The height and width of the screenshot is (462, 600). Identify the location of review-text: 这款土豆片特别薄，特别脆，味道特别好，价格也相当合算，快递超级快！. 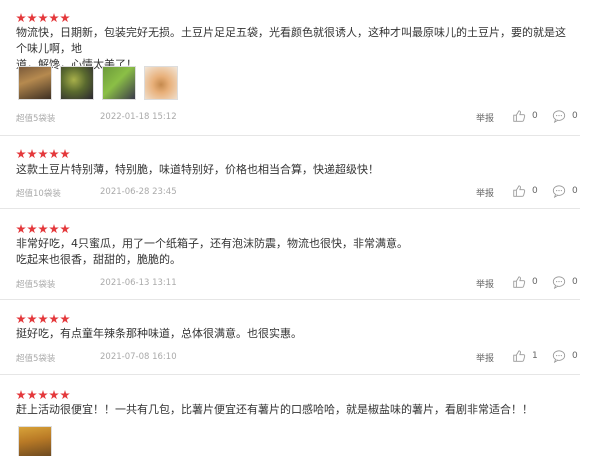
(296, 170).